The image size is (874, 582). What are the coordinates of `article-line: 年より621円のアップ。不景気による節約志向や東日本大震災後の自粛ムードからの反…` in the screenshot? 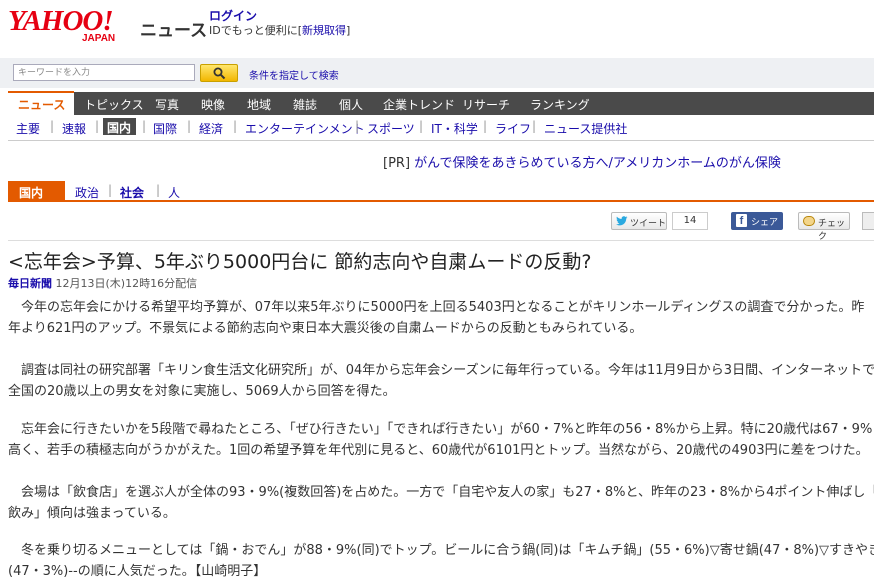 It's located at (325, 328).